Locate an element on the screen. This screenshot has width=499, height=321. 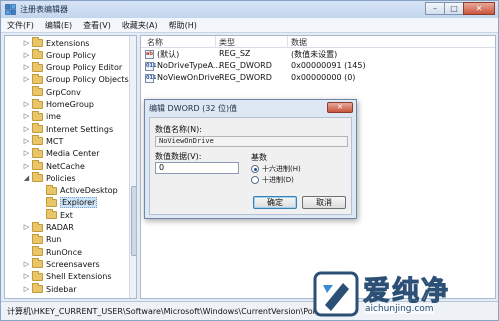
tree-item-label: RADAR is located at coordinates (60, 227).